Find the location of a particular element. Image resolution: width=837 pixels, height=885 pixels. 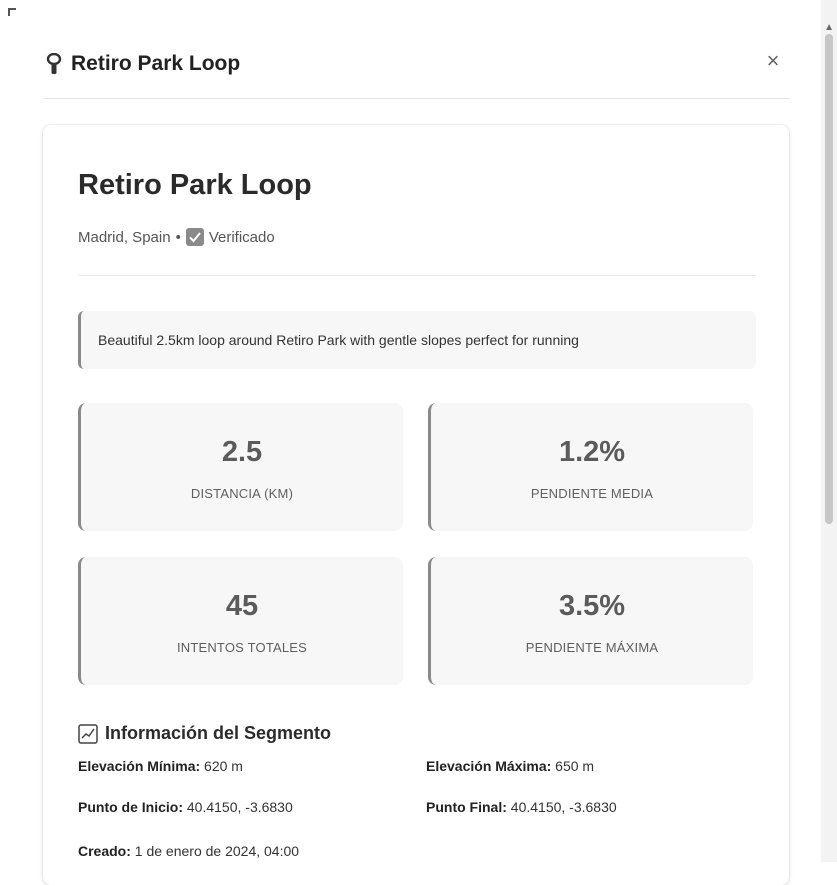

stat-value: 1.2% is located at coordinates (592, 452).